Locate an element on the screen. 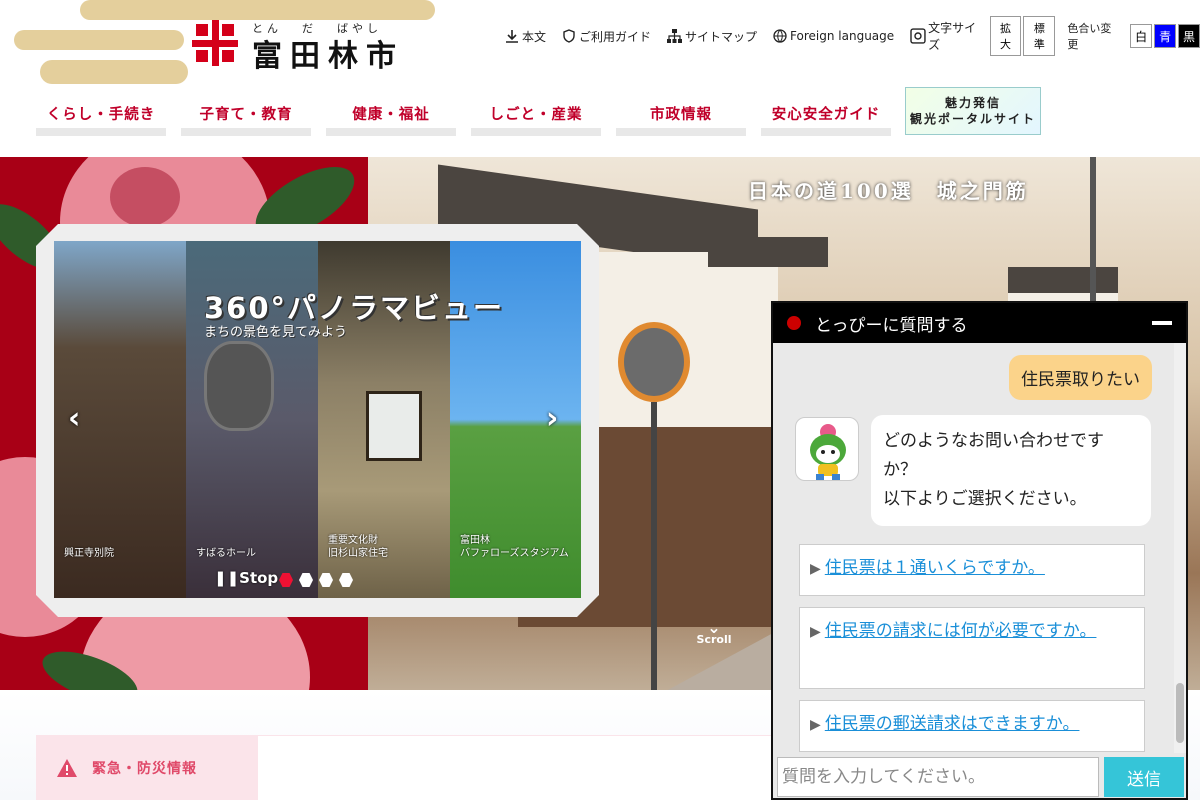  font-size-standard-button: 標準 is located at coordinates (1039, 36).